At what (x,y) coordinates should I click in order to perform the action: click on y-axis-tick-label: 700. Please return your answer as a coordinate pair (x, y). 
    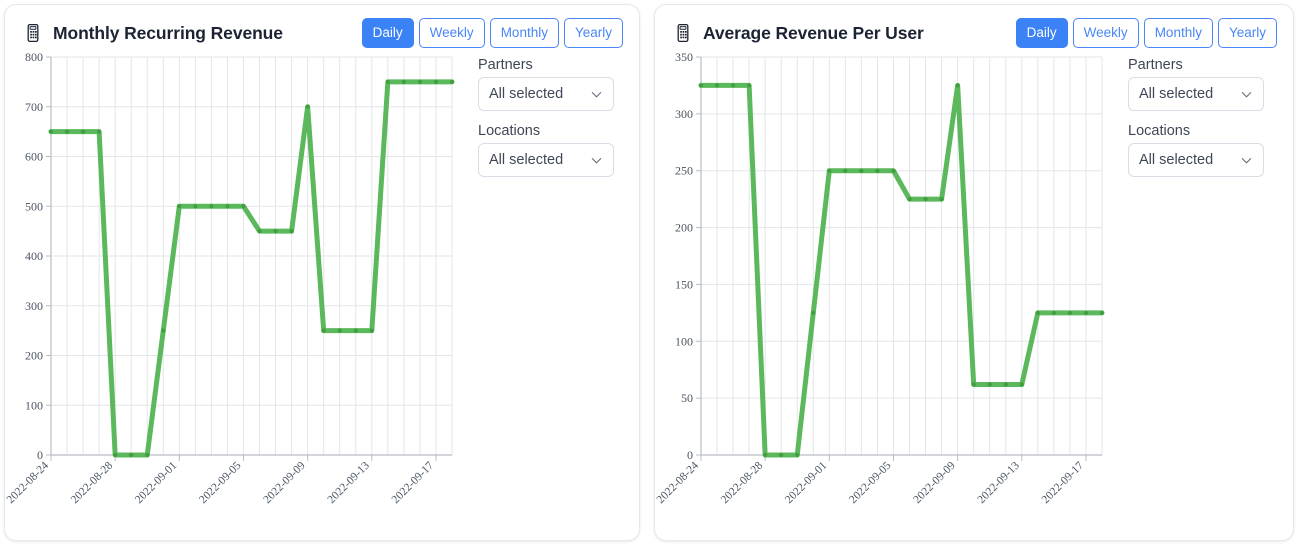
    Looking at the image, I should click on (34, 107).